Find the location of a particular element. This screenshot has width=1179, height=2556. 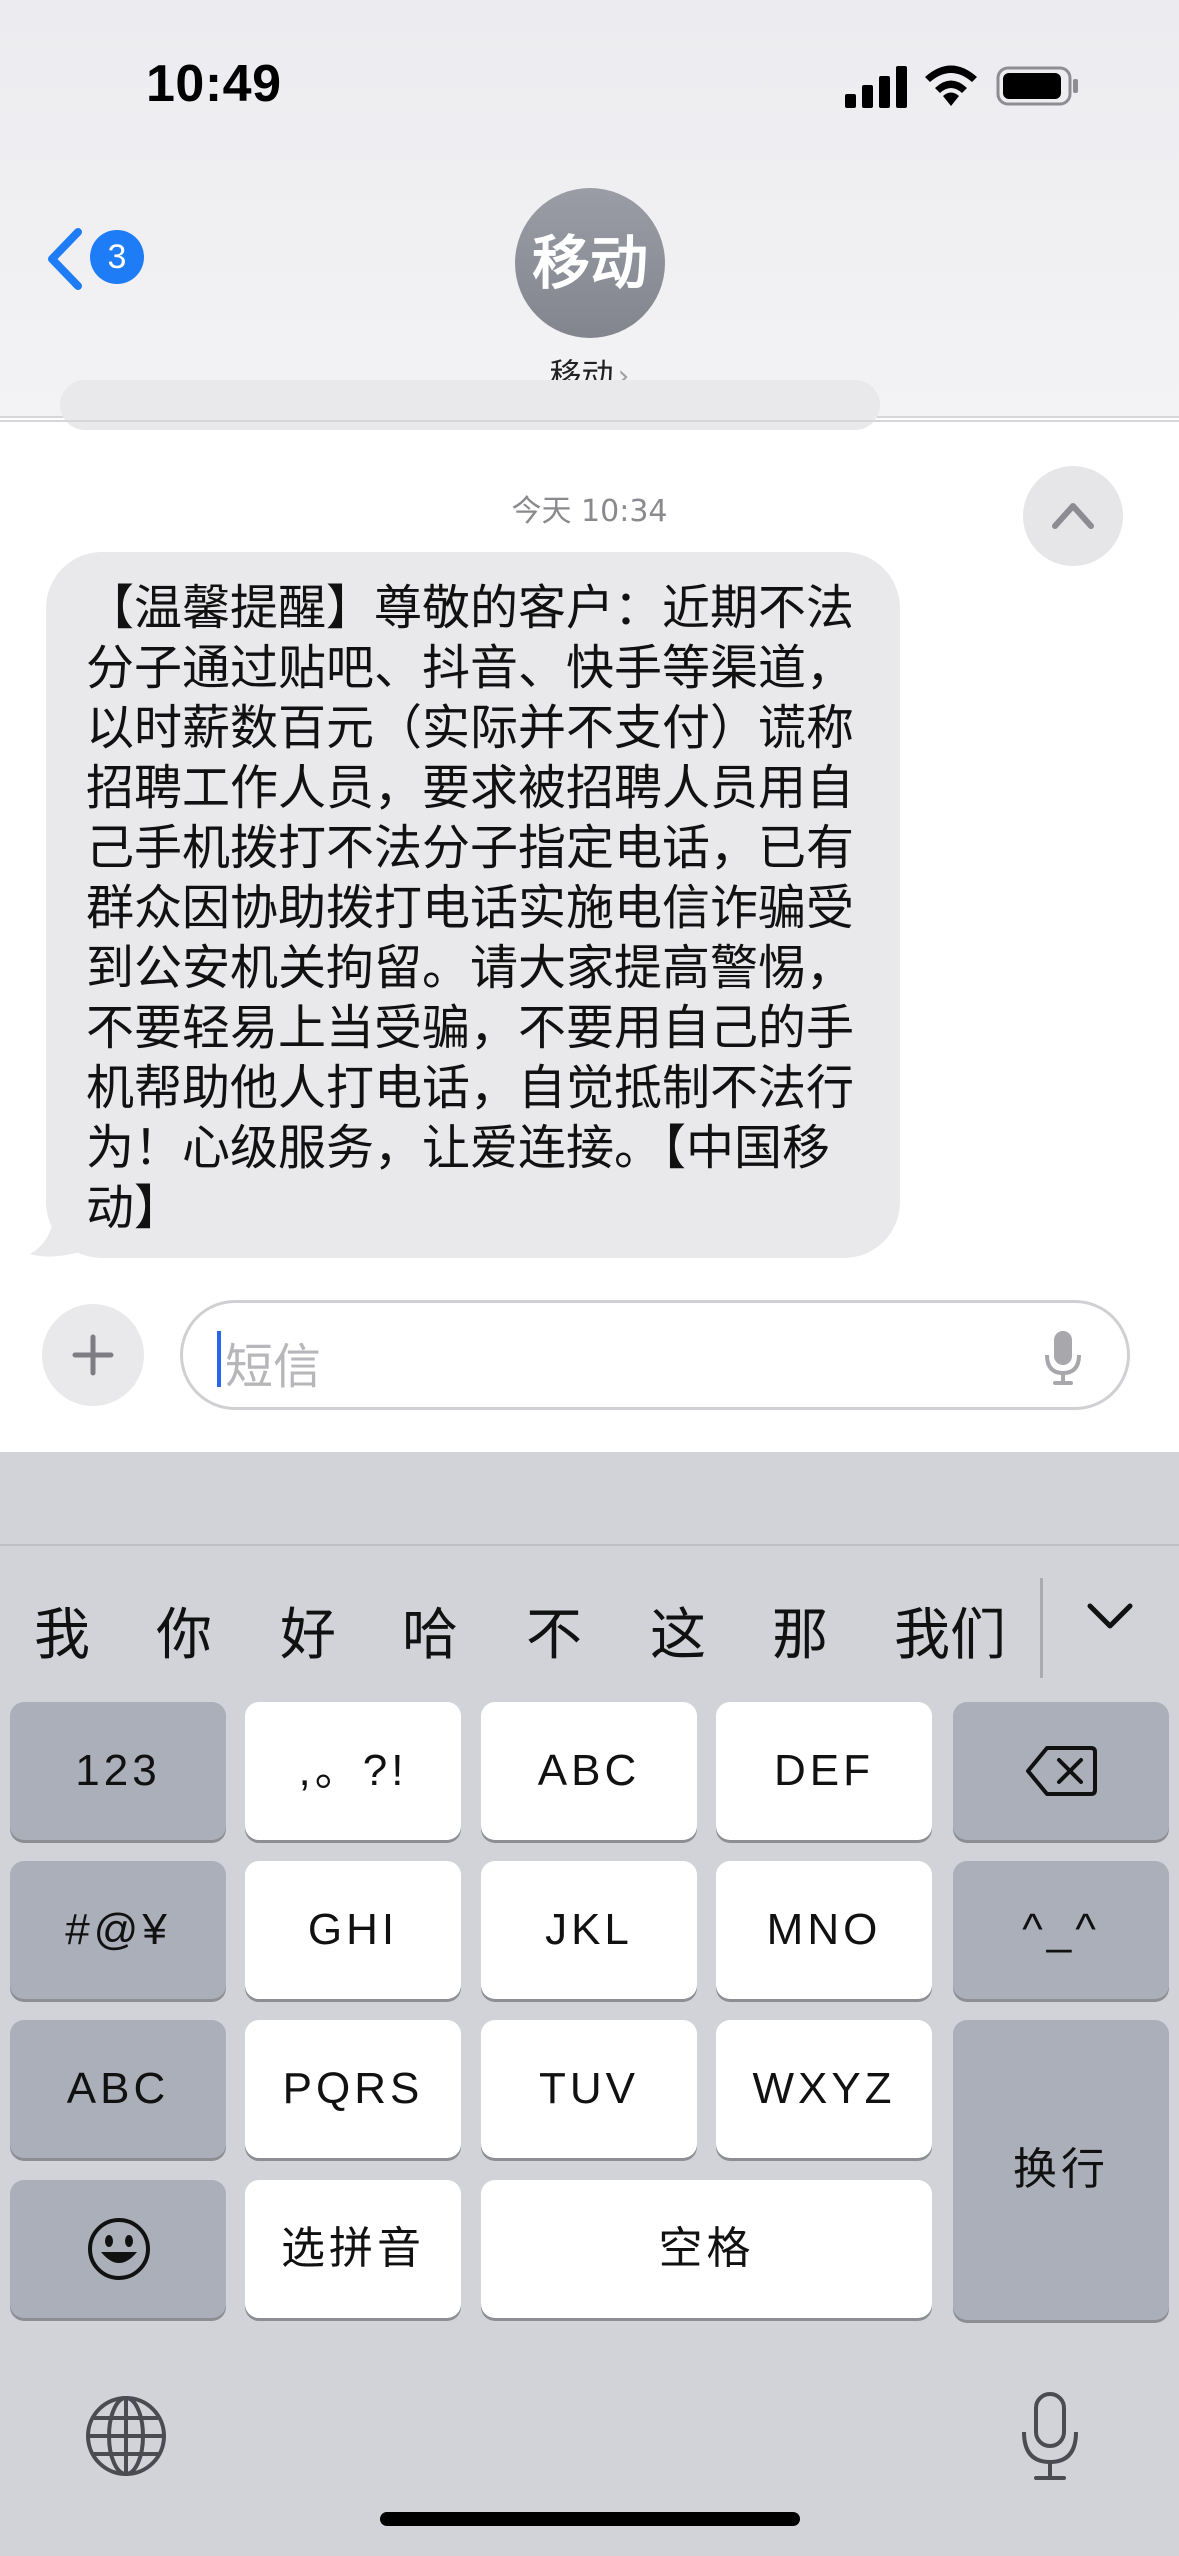

candidate-word: 我 is located at coordinates (62, 1630).